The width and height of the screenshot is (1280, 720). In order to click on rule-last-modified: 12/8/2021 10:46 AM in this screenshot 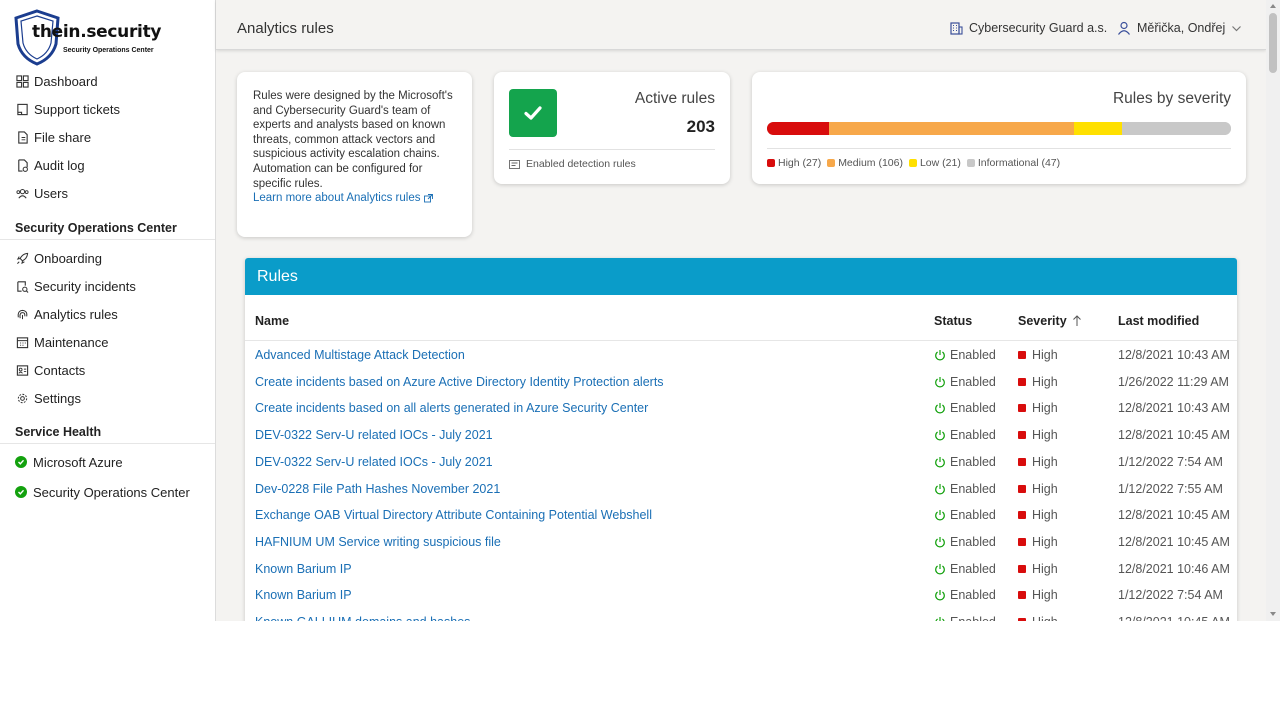, I will do `click(1174, 568)`.